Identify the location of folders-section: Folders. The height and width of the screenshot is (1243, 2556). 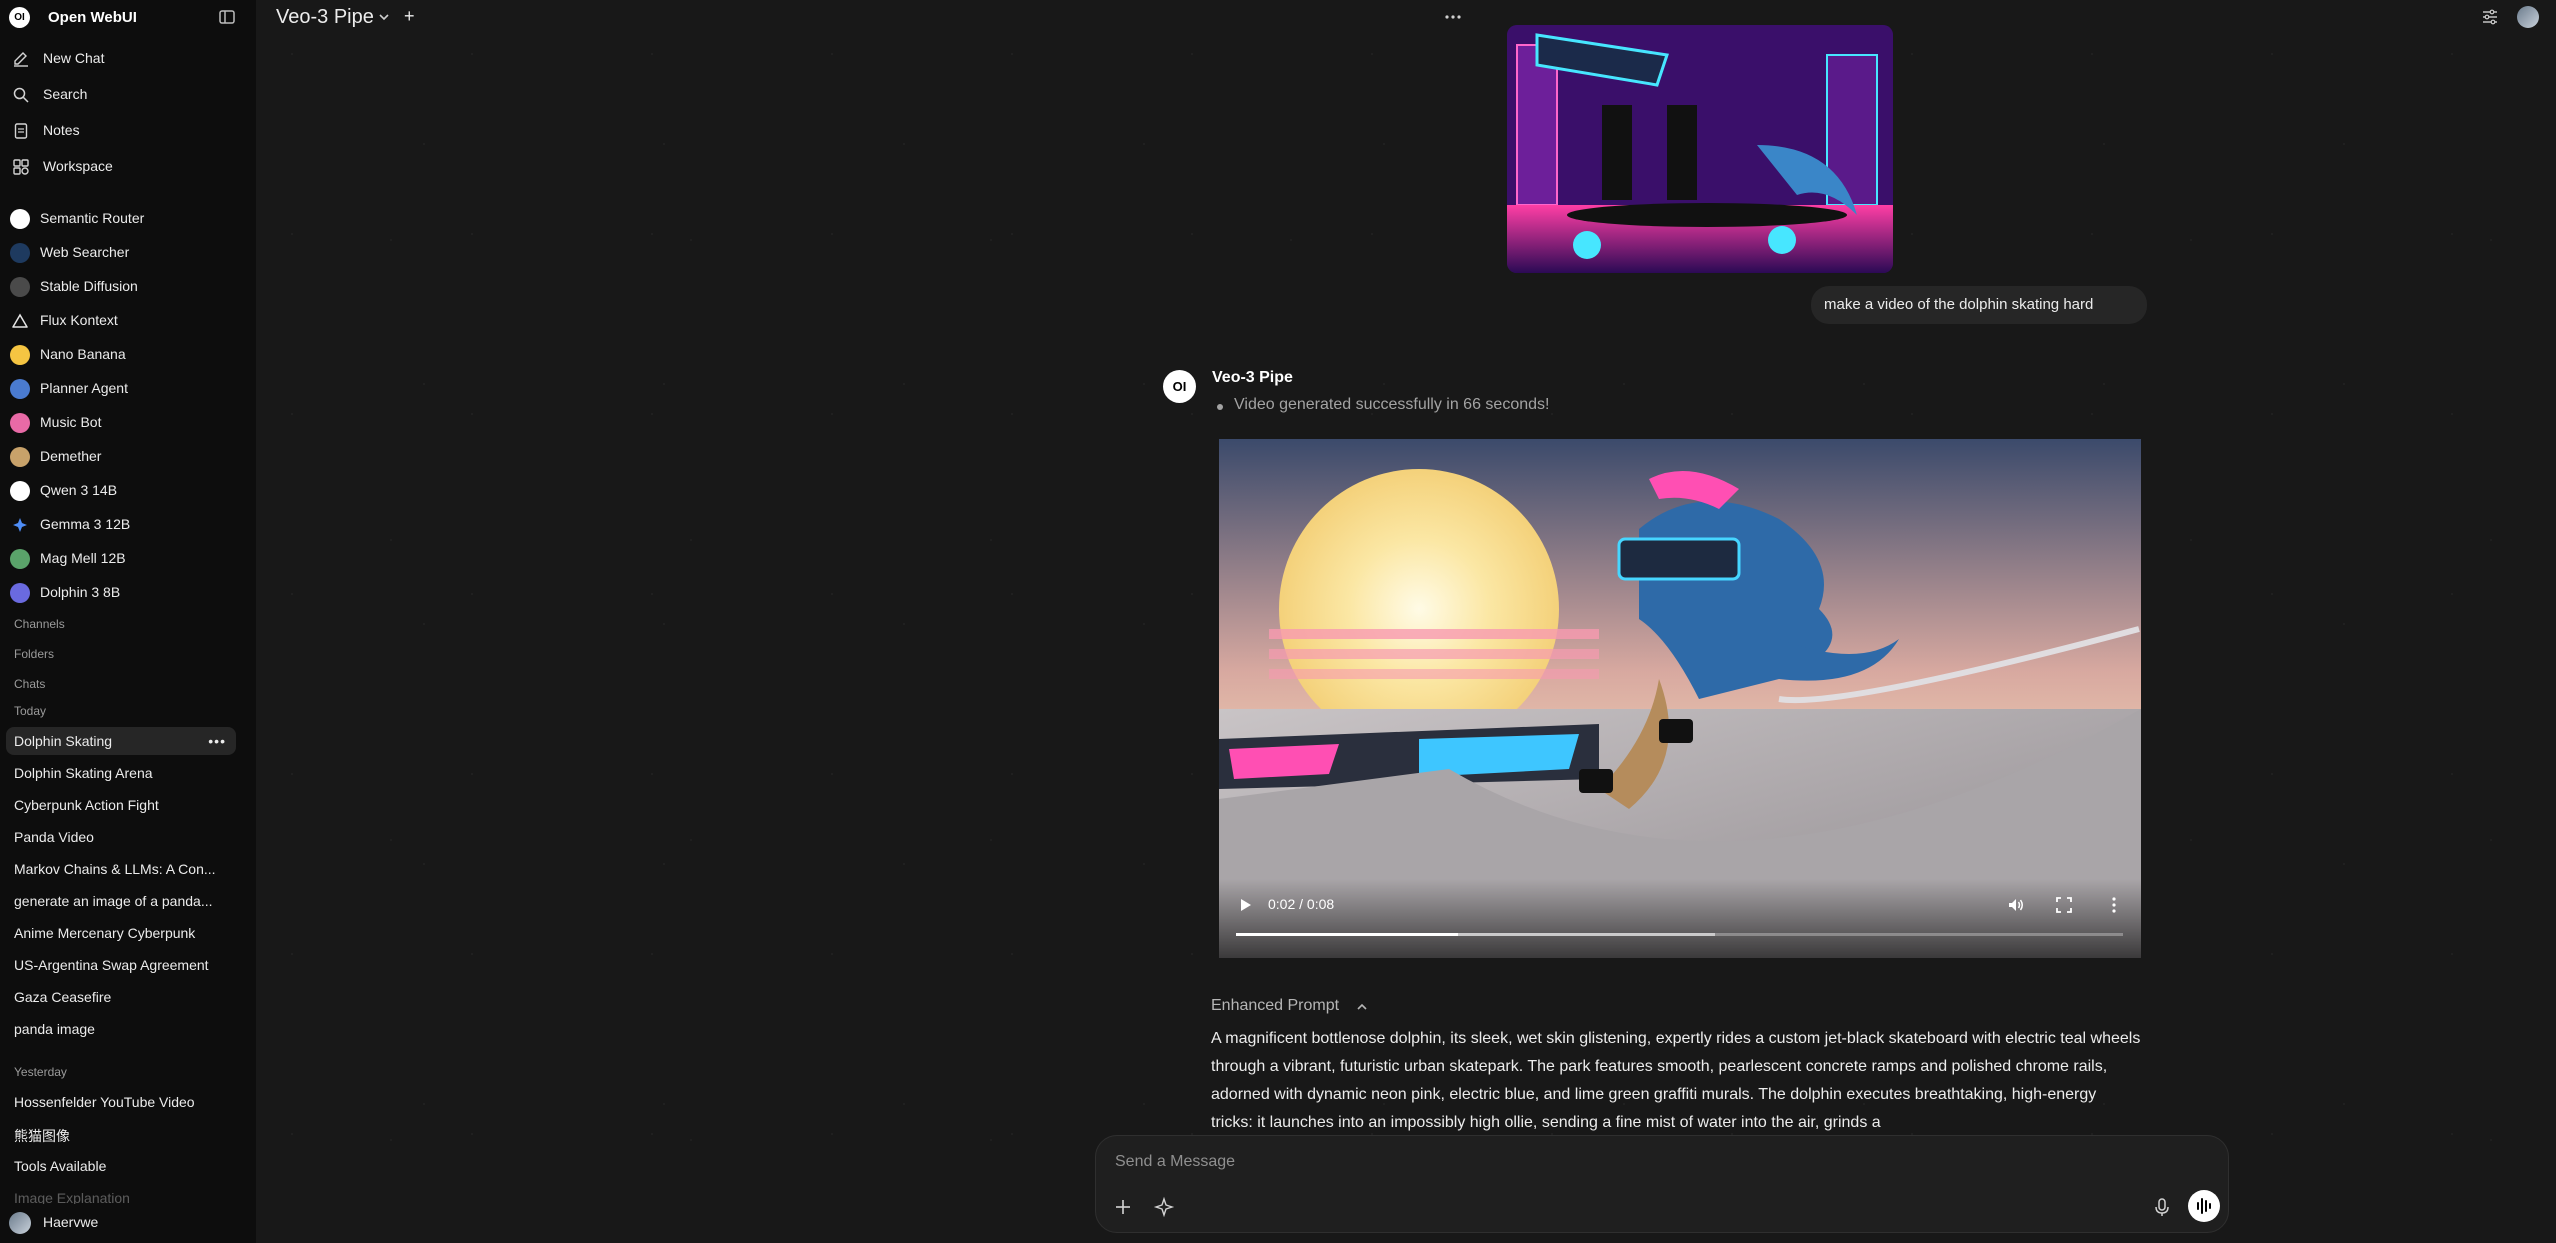
(34, 654).